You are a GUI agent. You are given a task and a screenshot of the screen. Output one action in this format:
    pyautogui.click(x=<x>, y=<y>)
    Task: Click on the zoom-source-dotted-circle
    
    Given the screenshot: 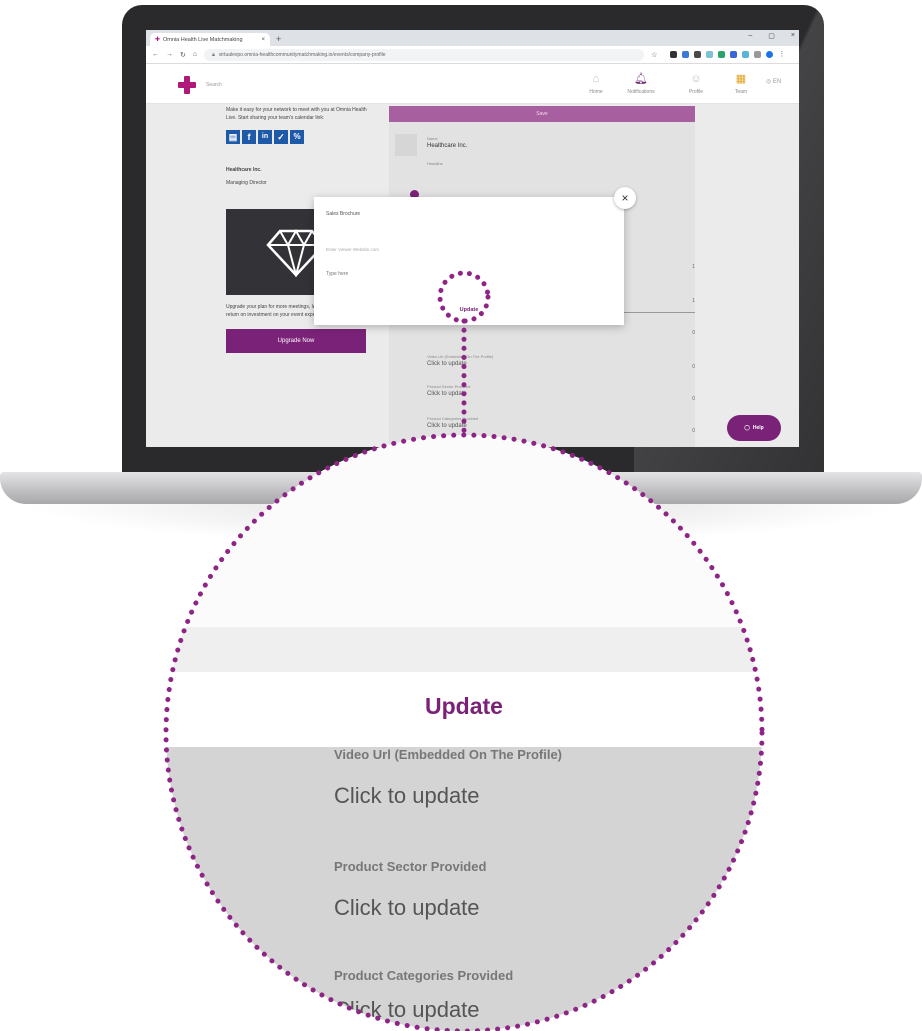 What is the action you would take?
    pyautogui.click(x=464, y=297)
    